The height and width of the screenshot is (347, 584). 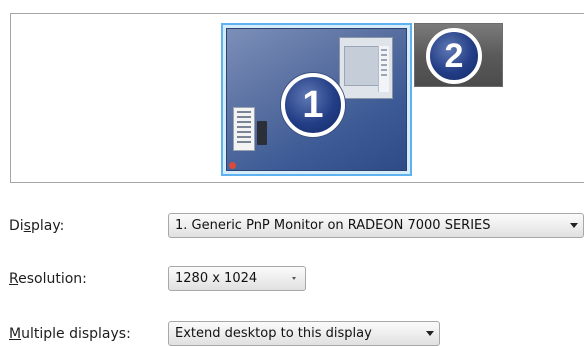 I want to click on monitor-2-tile: 2, so click(x=458, y=55).